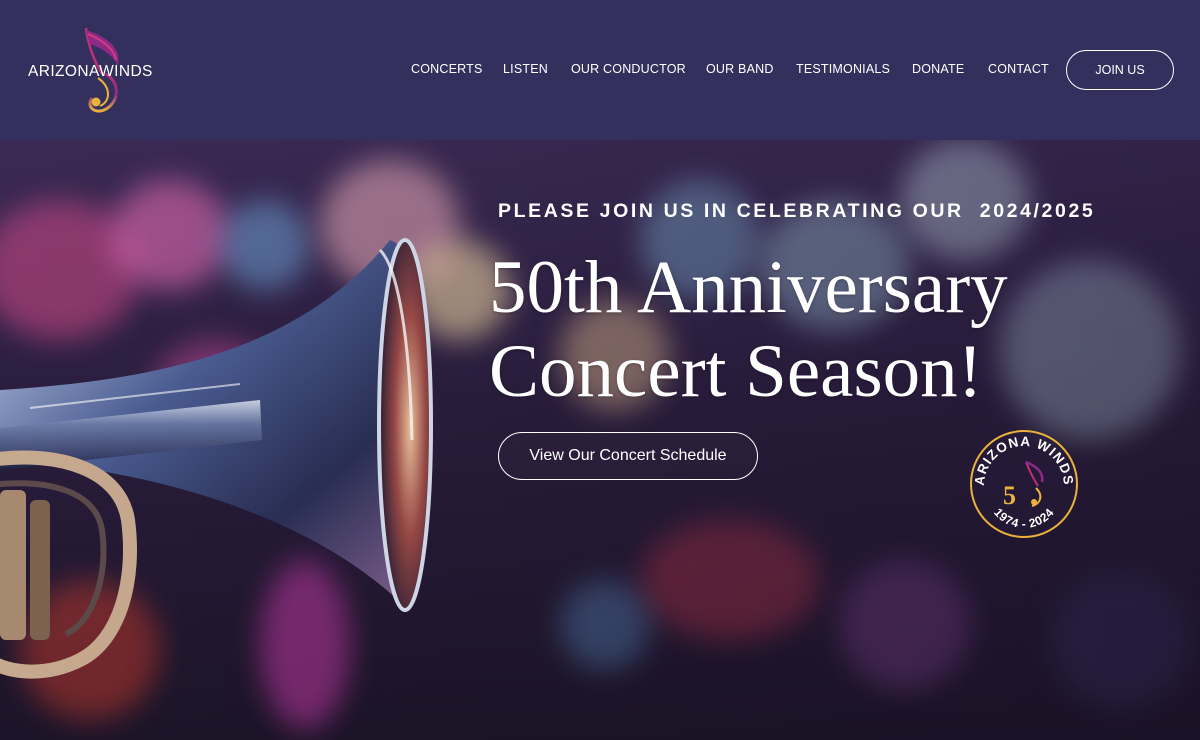 This screenshot has height=740, width=1200. What do you see at coordinates (447, 69) in the screenshot?
I see `nav-concerts: CONCERTS` at bounding box center [447, 69].